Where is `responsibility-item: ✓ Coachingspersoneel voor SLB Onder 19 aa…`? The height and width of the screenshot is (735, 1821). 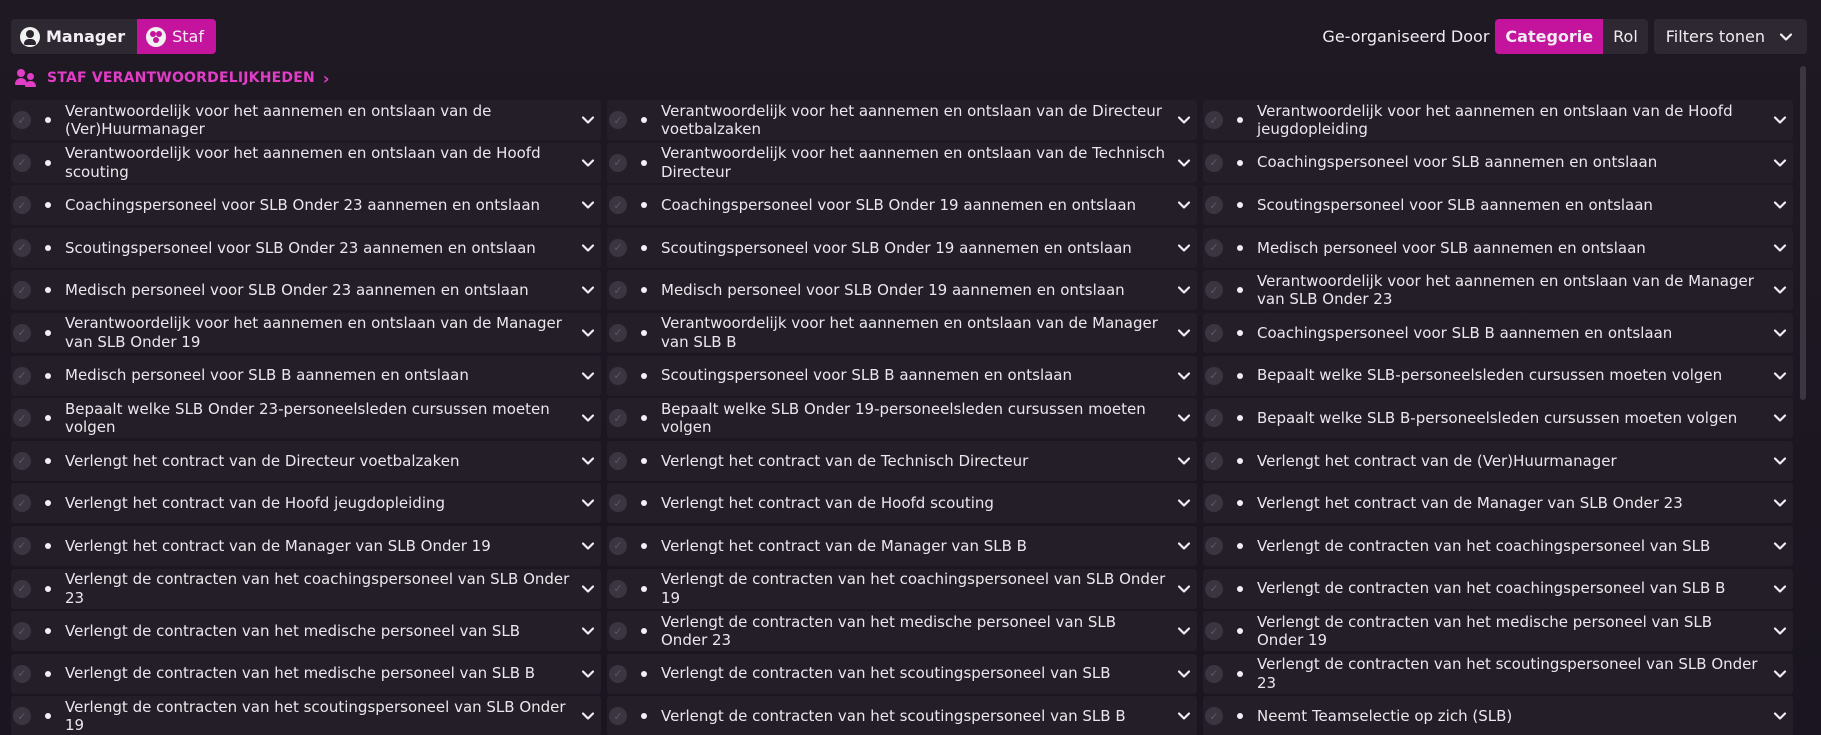 responsibility-item: ✓ Coachingspersoneel voor SLB Onder 19 aa… is located at coordinates (902, 205).